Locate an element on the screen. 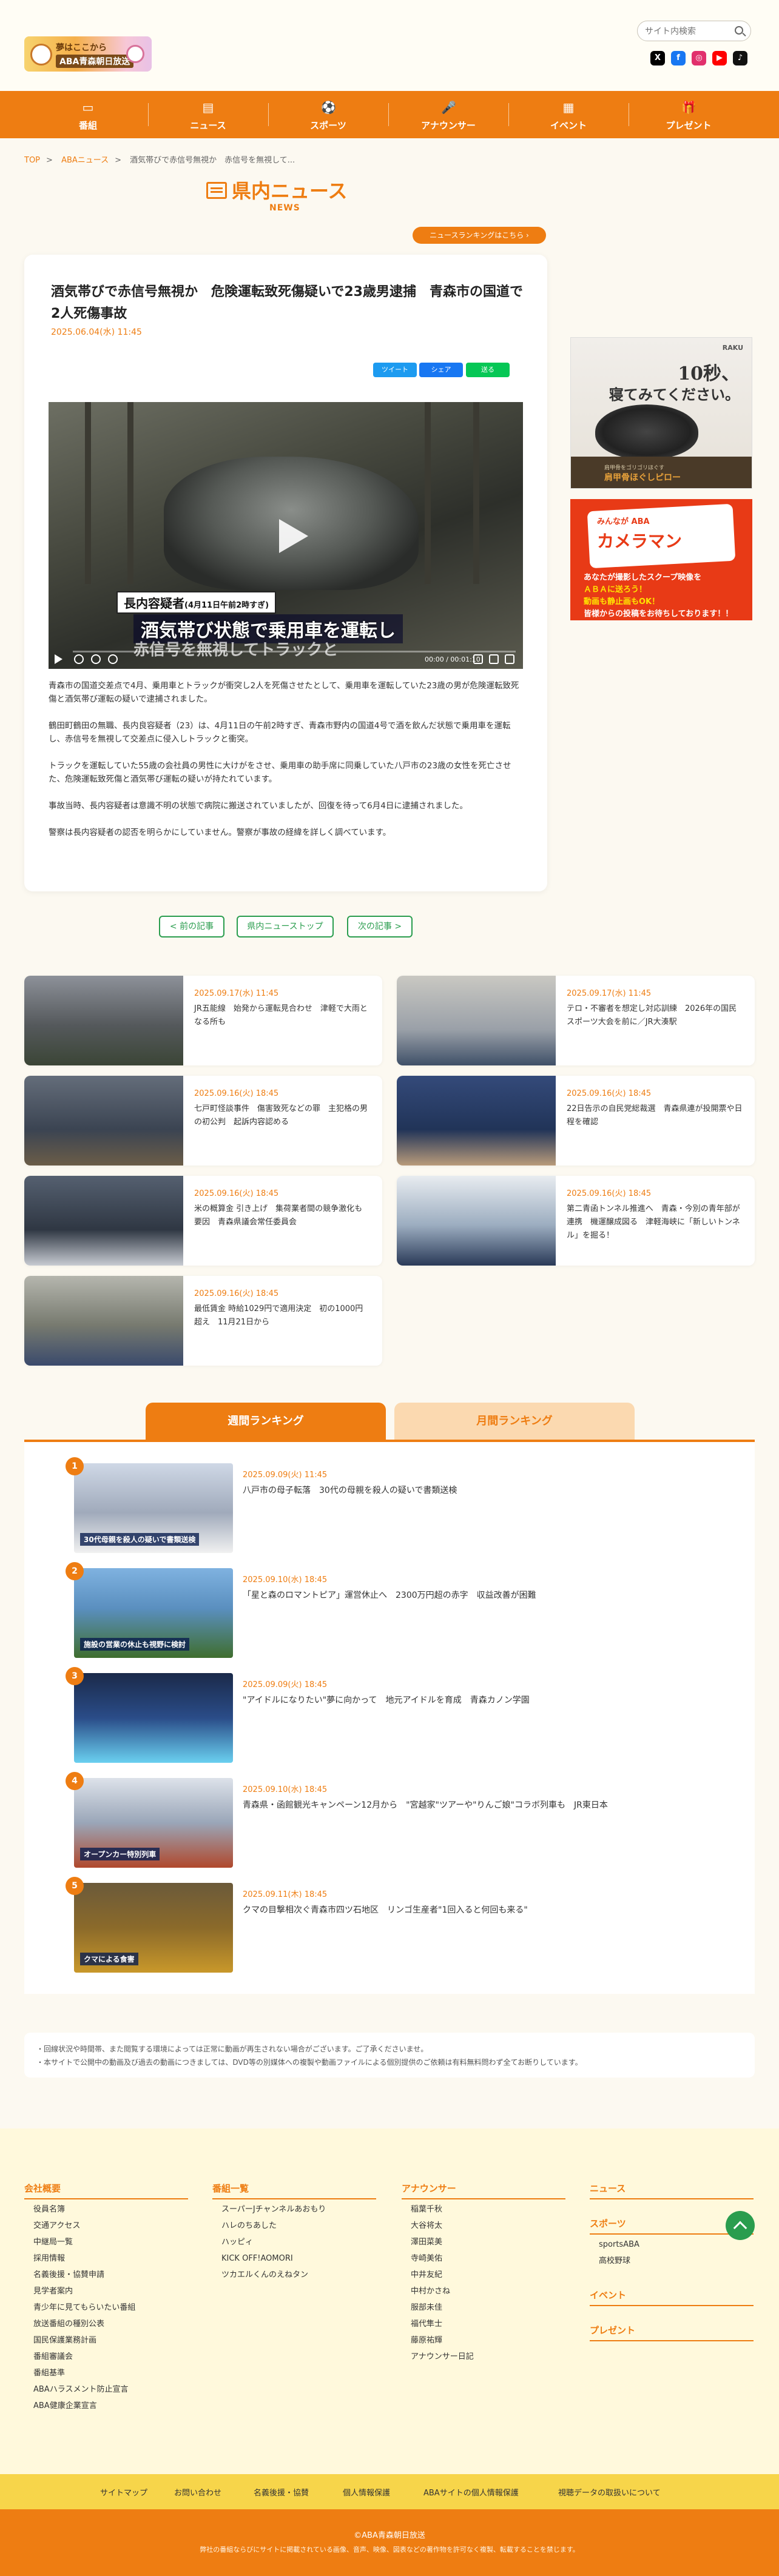 This screenshot has width=779, height=2576. footer-link: 藤原祐輝 is located at coordinates (442, 2340).